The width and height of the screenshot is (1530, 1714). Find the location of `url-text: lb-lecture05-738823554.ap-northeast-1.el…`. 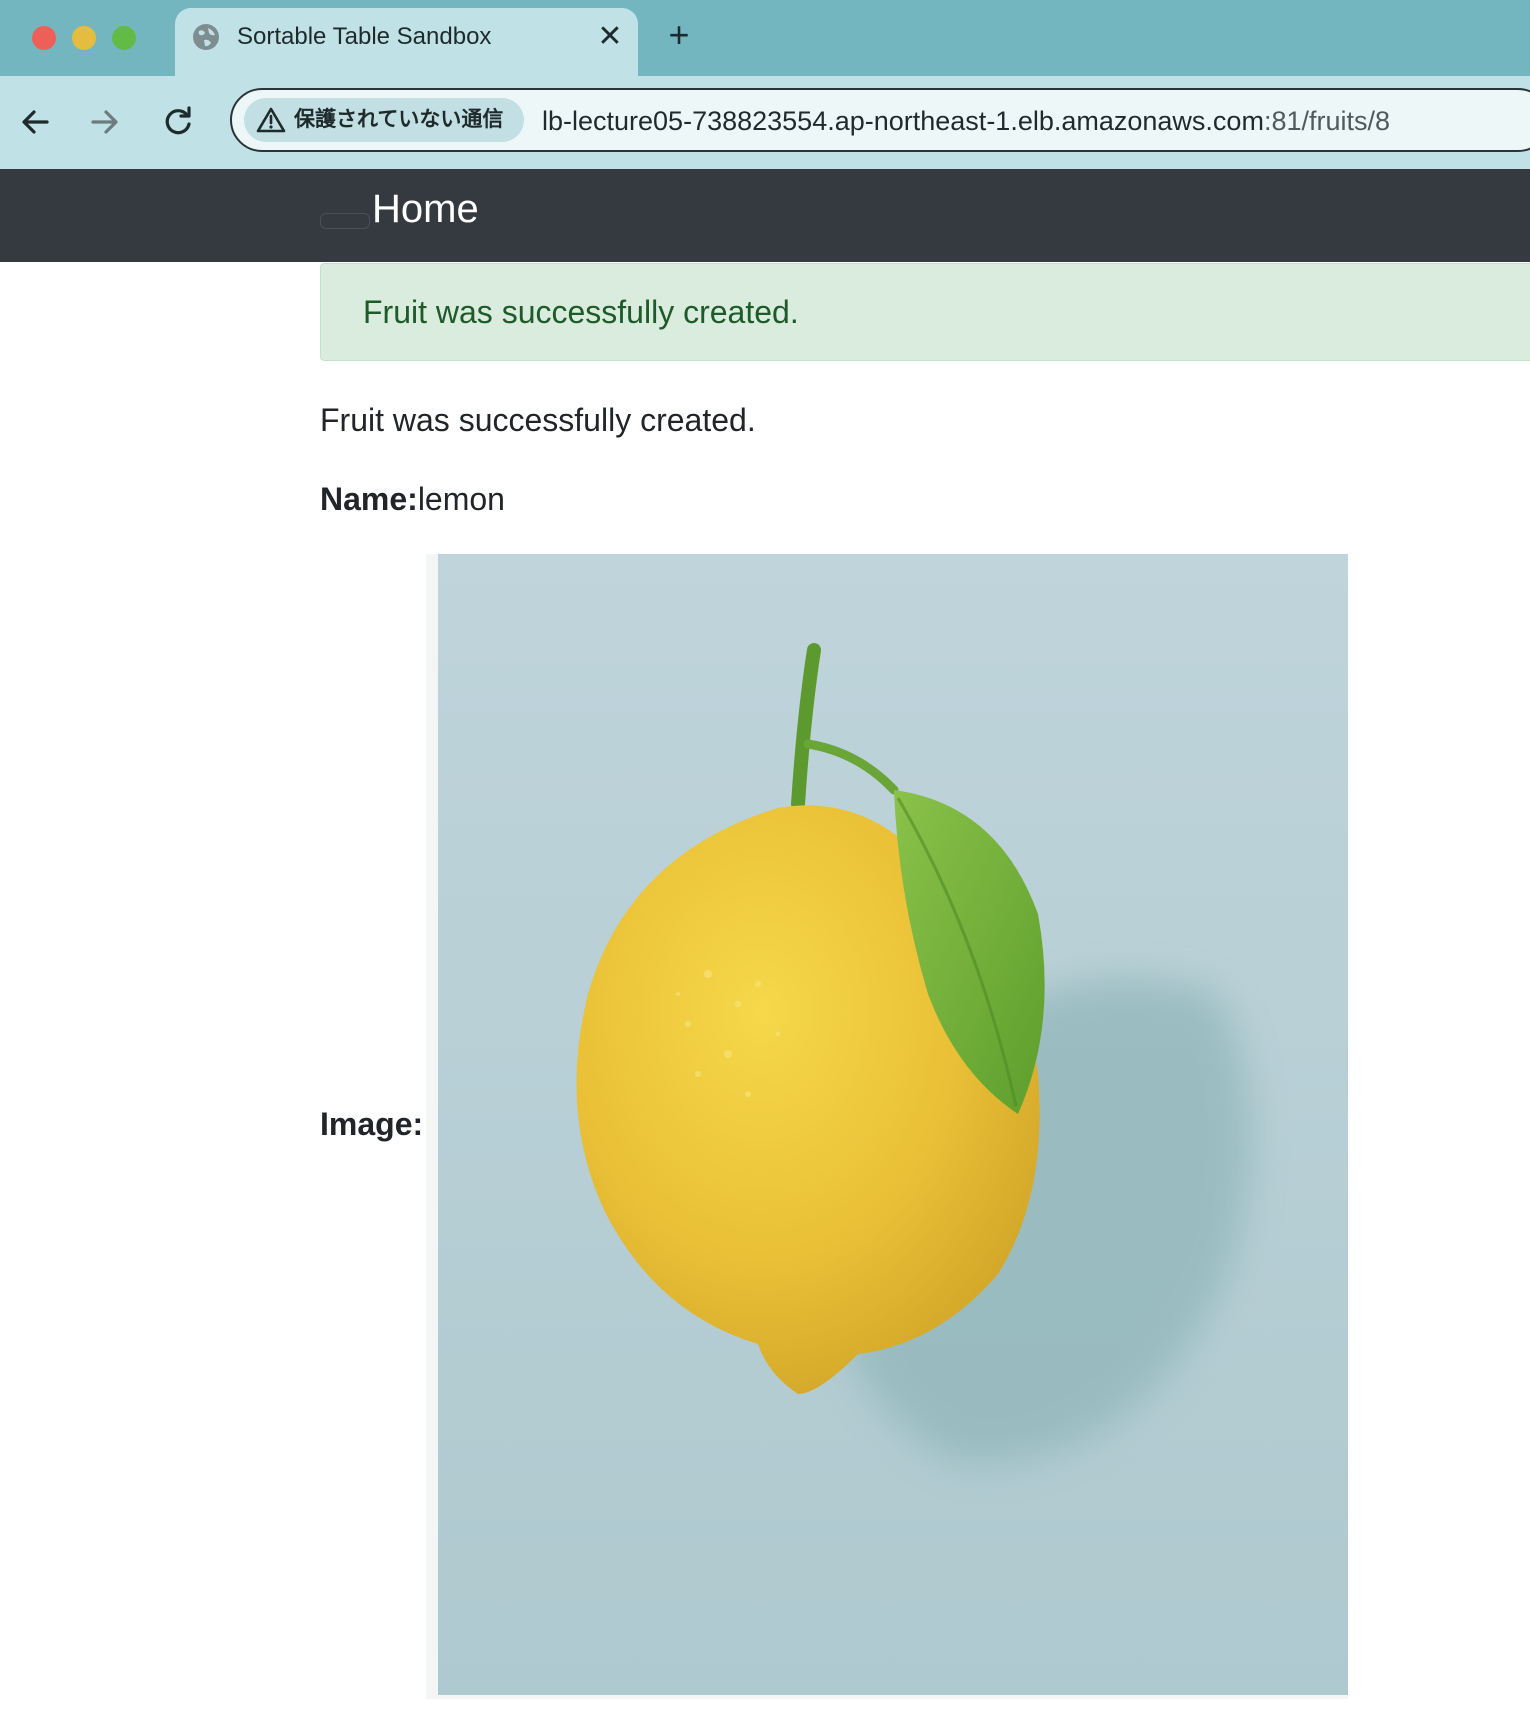

url-text: lb-lecture05-738823554.ap-northeast-1.el… is located at coordinates (966, 121).